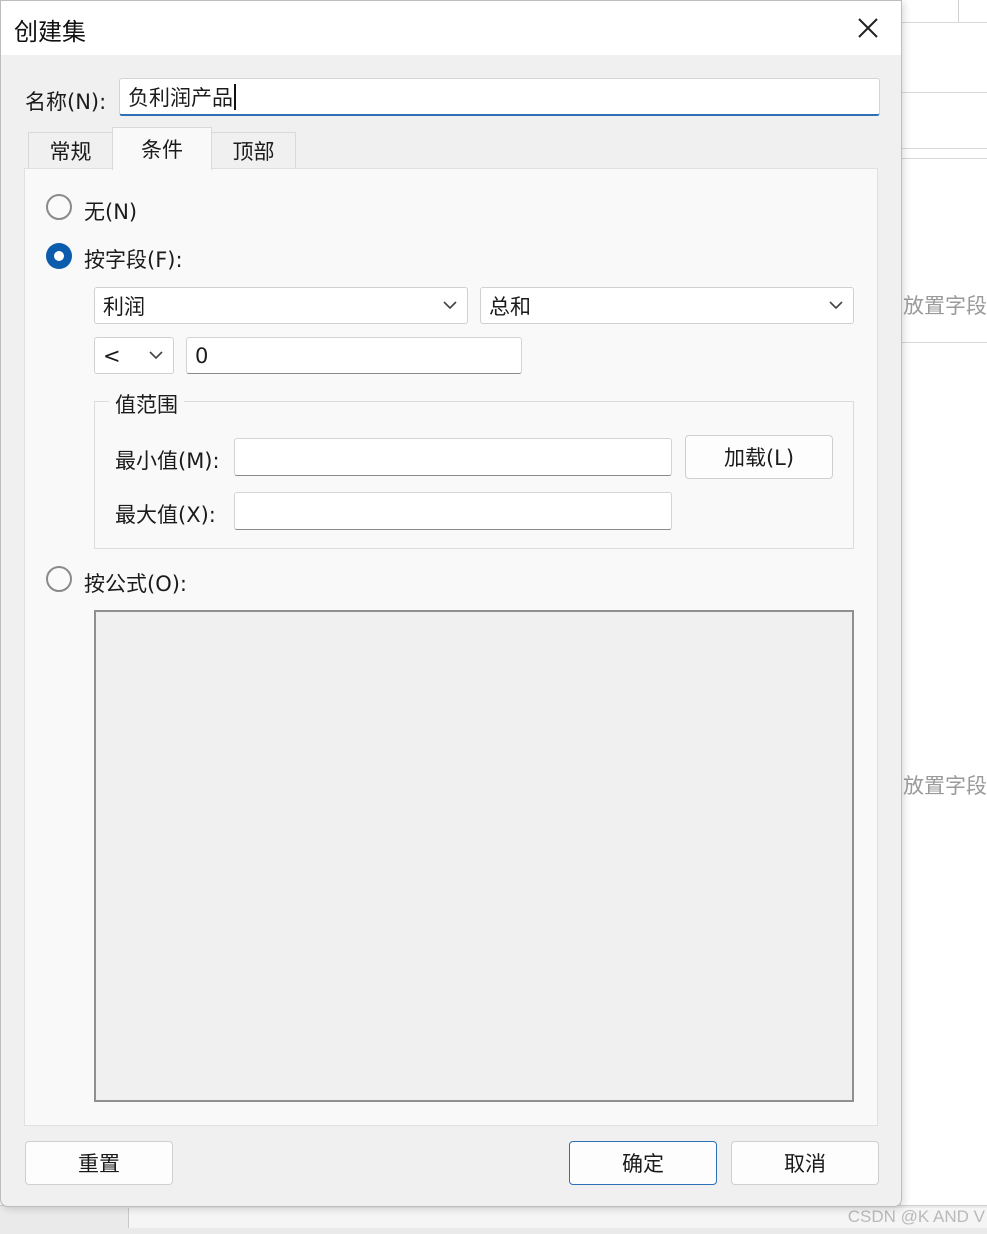  I want to click on dialog-titlebar: 创建集, so click(451, 28).